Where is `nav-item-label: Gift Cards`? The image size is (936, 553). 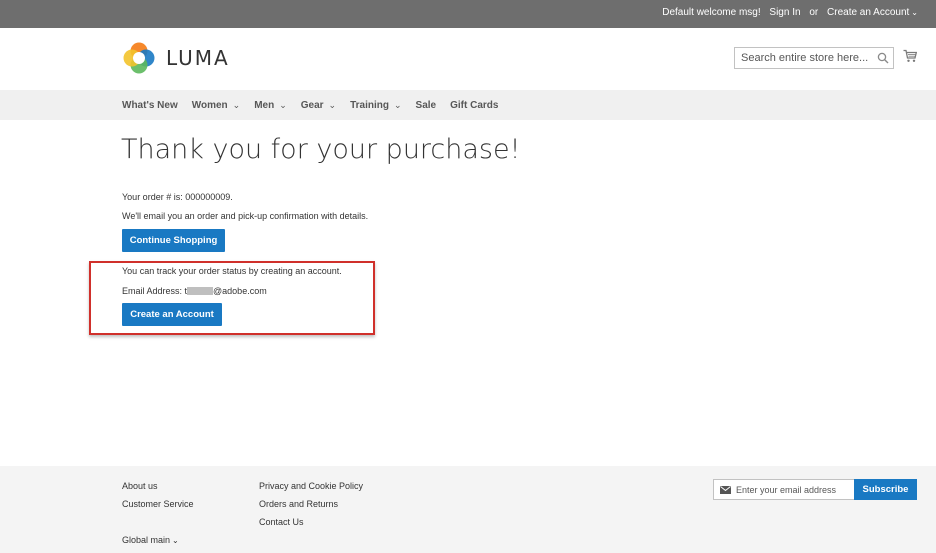 nav-item-label: Gift Cards is located at coordinates (474, 105).